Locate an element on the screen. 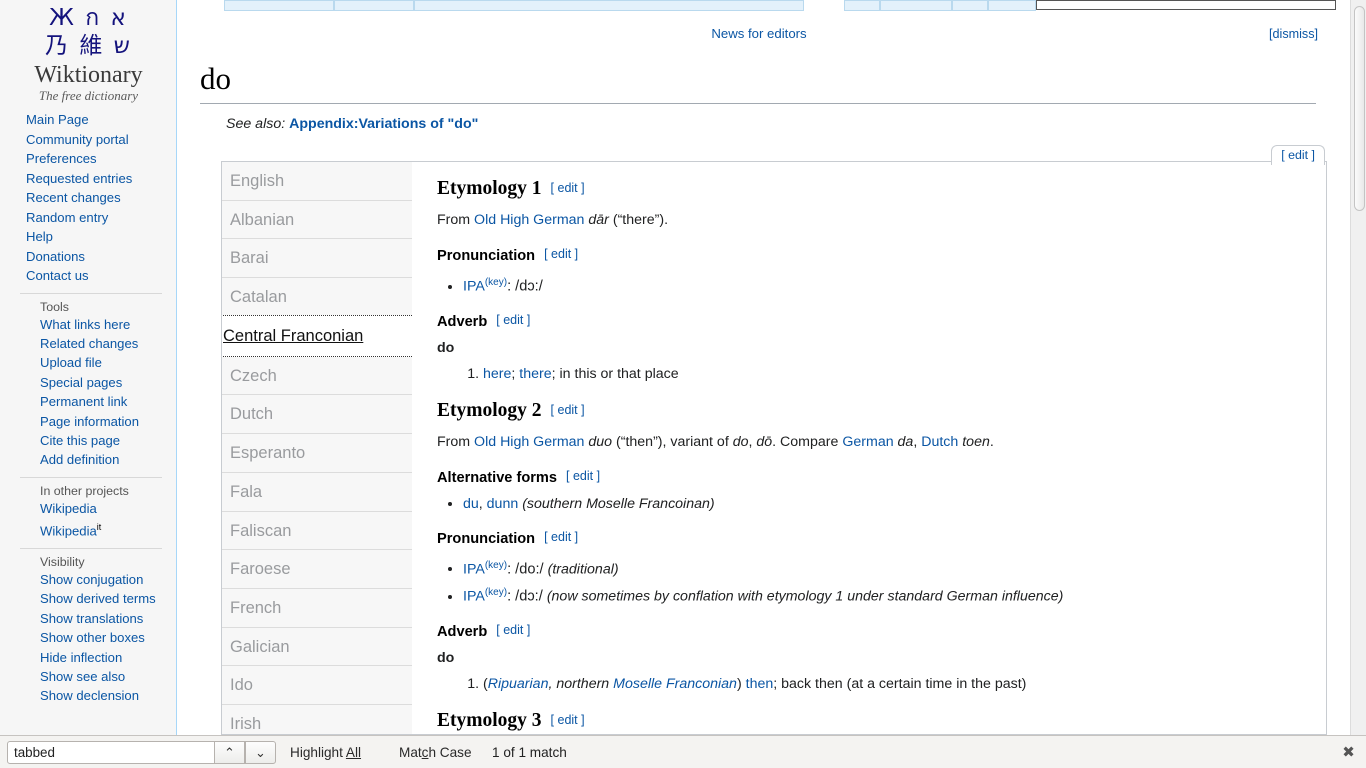 This screenshot has height=768, width=1366. language-tab-faliscan: Faliscan is located at coordinates (317, 531).